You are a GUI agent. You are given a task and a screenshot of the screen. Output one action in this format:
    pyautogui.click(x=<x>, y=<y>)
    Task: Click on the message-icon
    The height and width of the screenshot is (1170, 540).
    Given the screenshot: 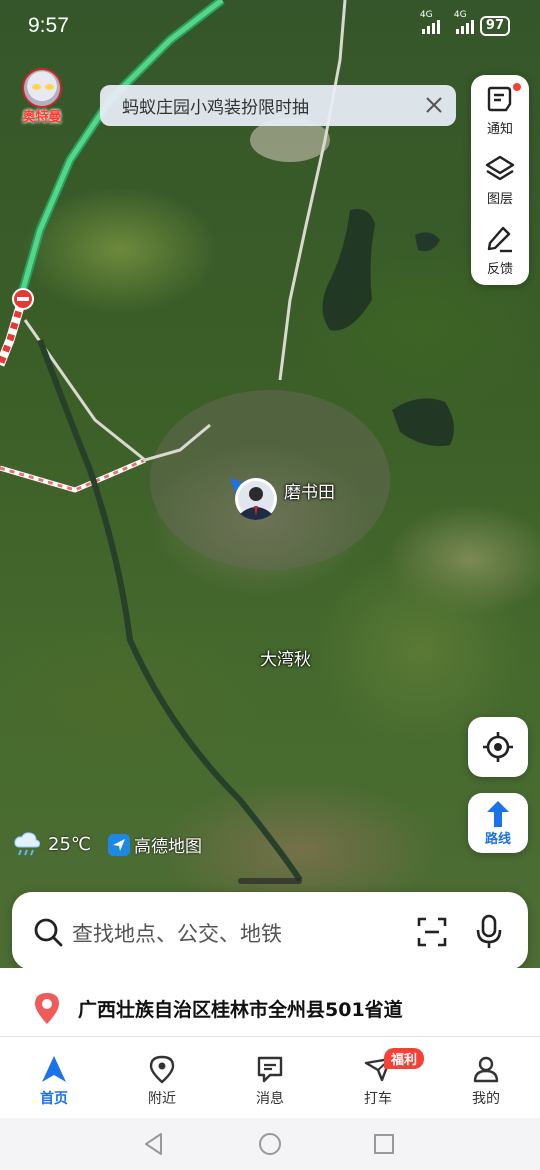 What is the action you would take?
    pyautogui.click(x=270, y=1069)
    